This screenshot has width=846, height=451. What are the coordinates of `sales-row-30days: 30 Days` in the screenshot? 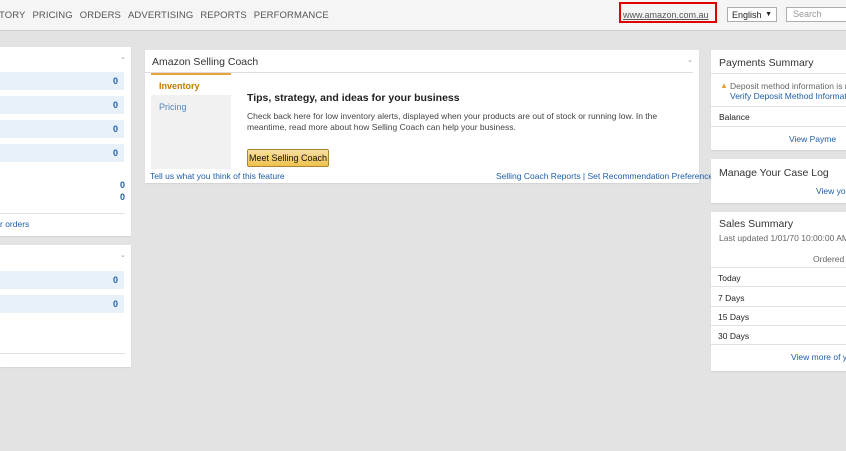 It's located at (734, 336).